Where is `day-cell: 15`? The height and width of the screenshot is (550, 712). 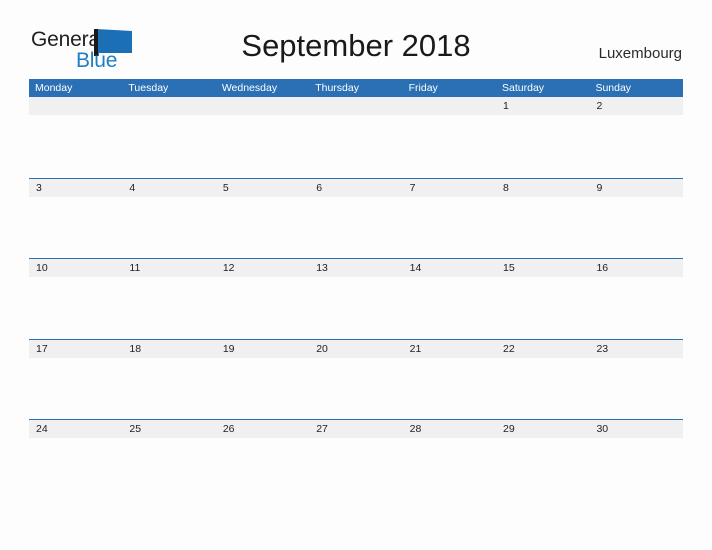
day-cell: 15 is located at coordinates (542, 268).